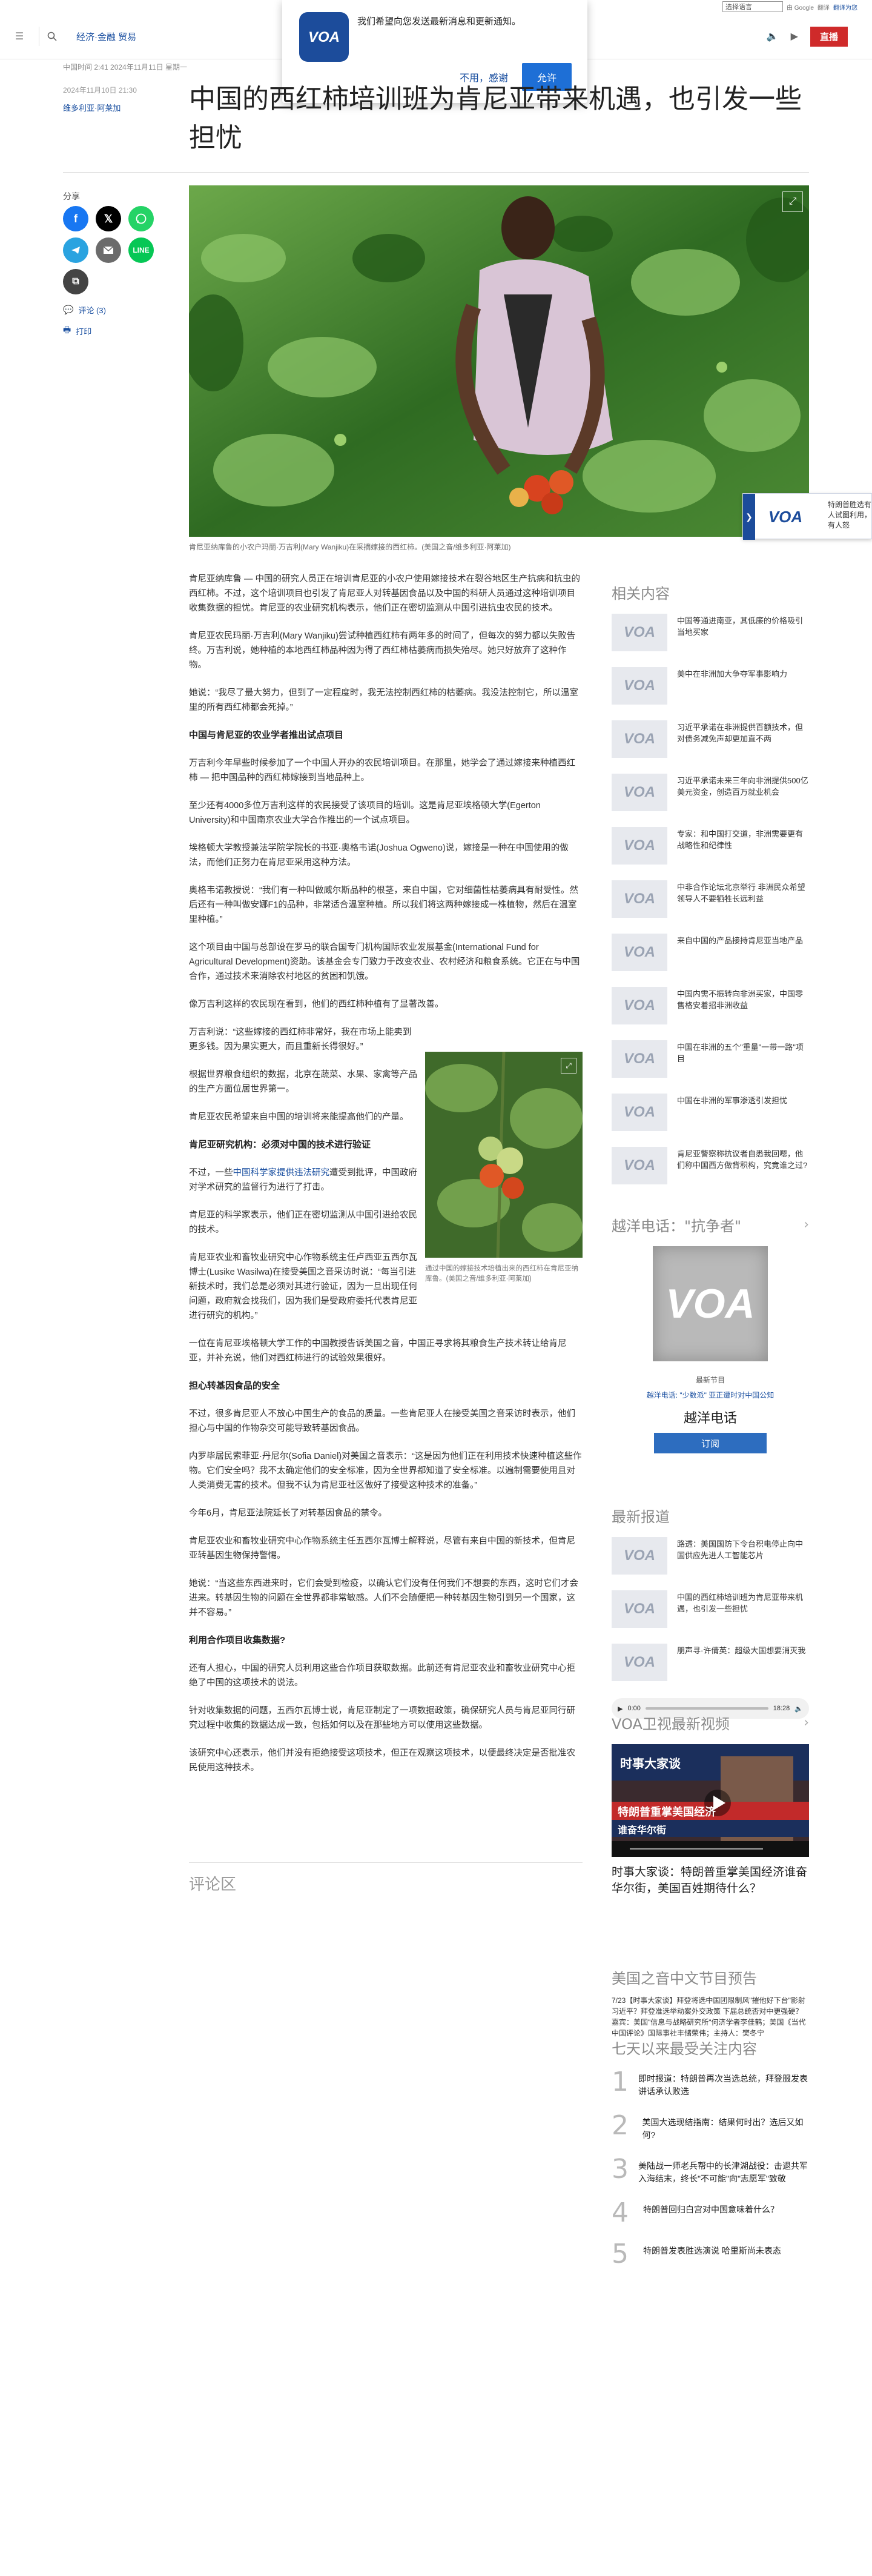 The height and width of the screenshot is (2576, 872). What do you see at coordinates (710, 640) in the screenshot?
I see `list-item: VOA 中国等通进南亚，其低廉的价格吸引当地买家` at bounding box center [710, 640].